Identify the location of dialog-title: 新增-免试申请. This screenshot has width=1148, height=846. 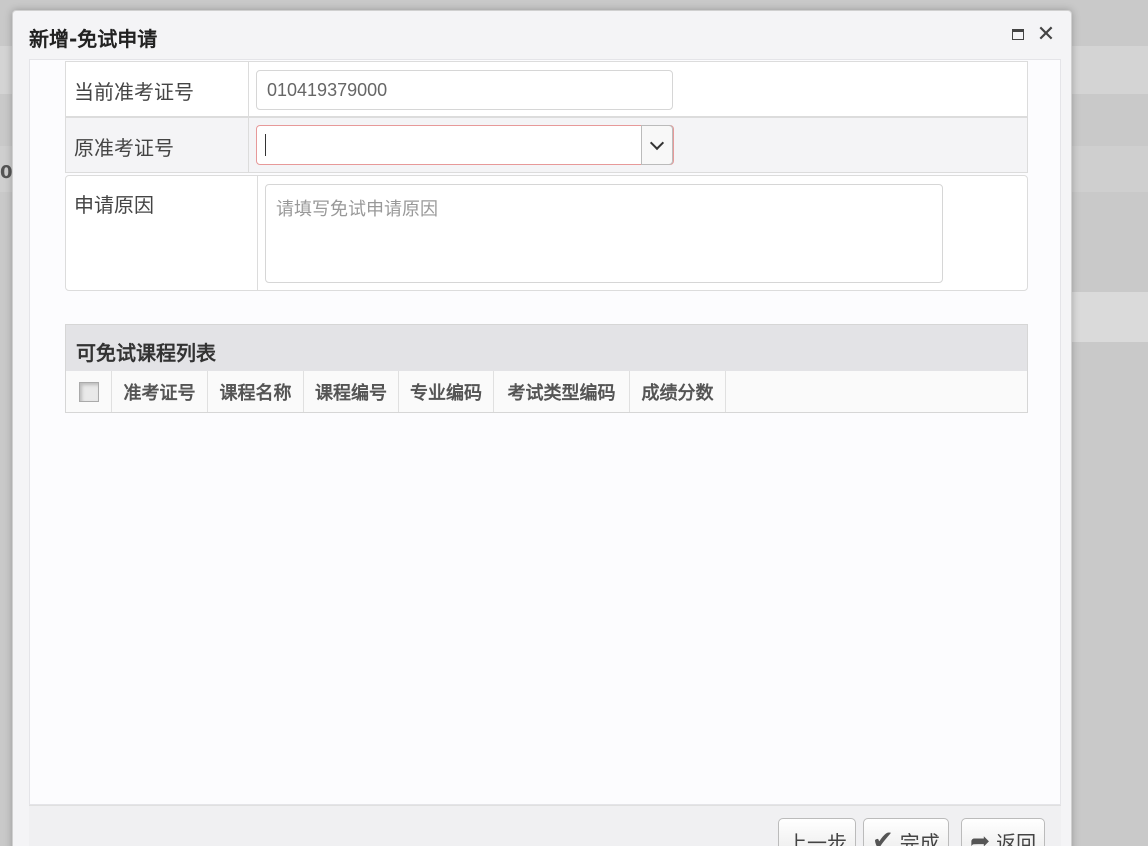
(93, 39).